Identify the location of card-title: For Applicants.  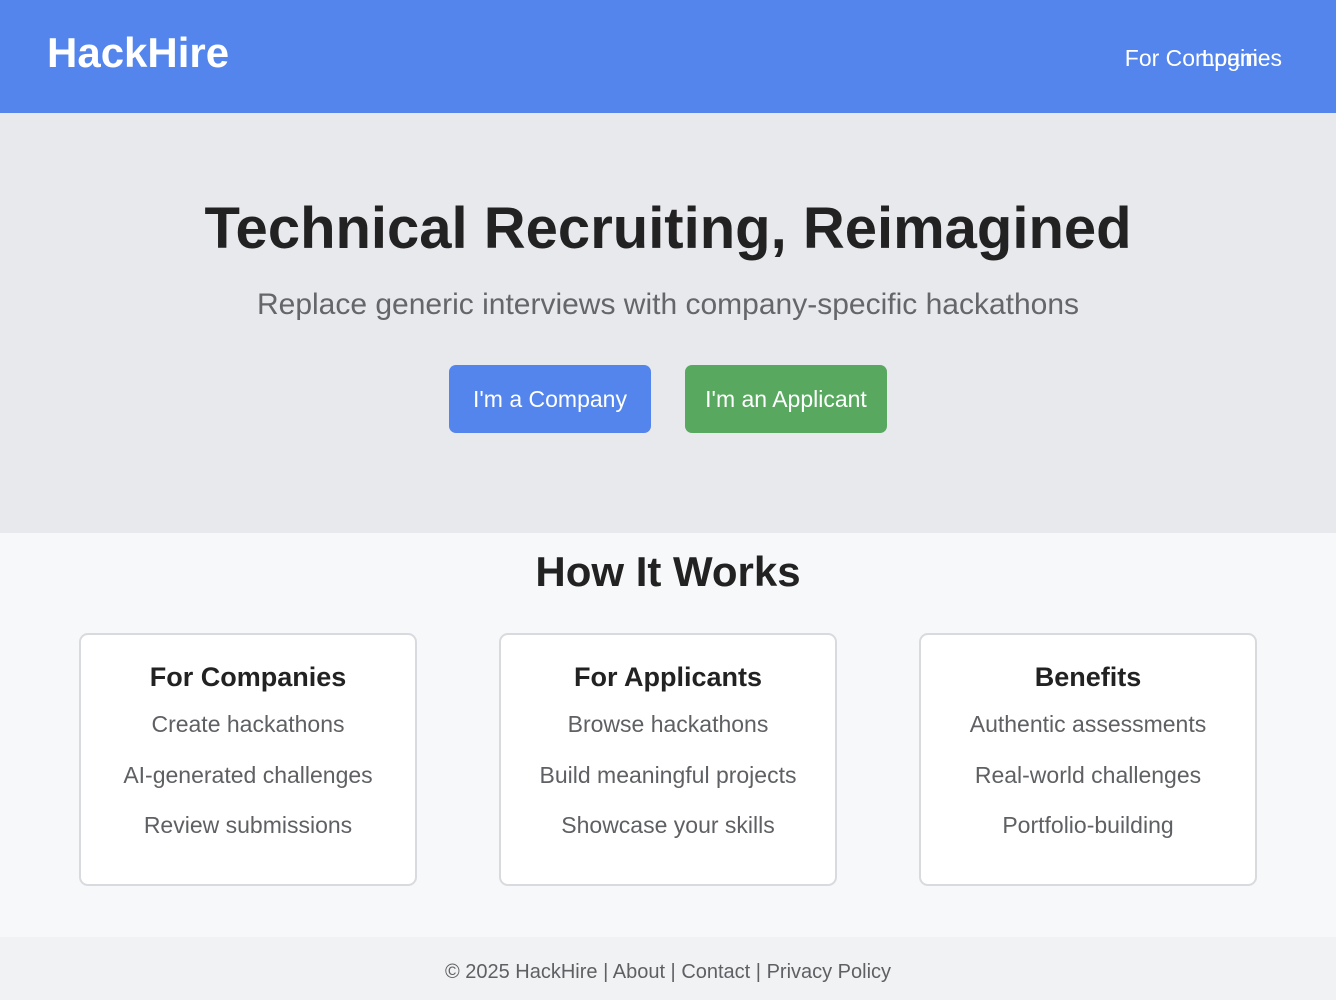
(667, 677).